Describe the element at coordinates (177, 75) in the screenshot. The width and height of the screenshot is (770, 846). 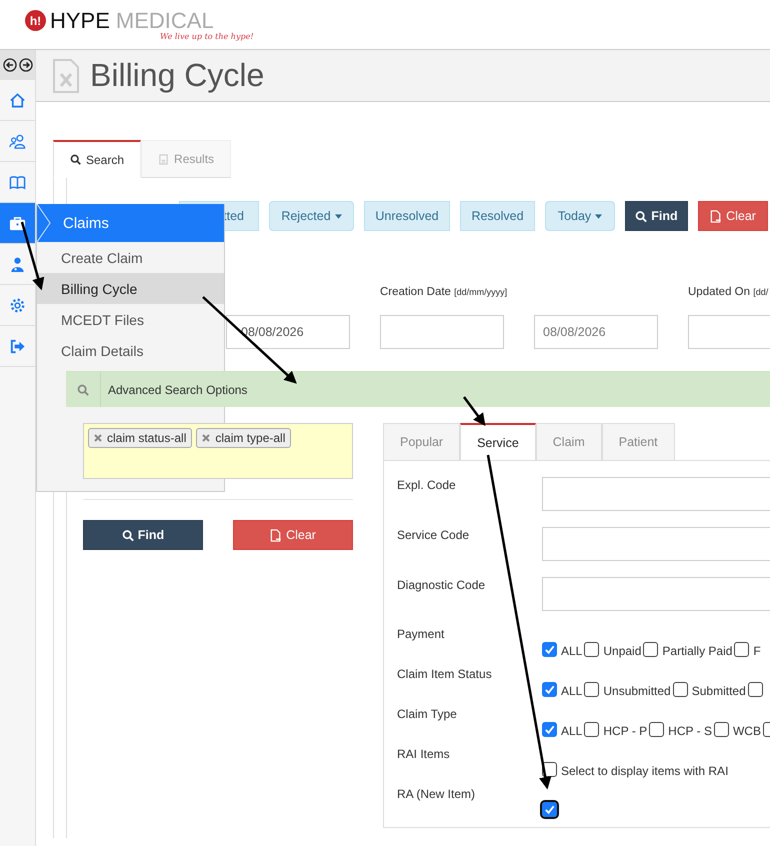
I see `page-title: Billing Cycle` at that location.